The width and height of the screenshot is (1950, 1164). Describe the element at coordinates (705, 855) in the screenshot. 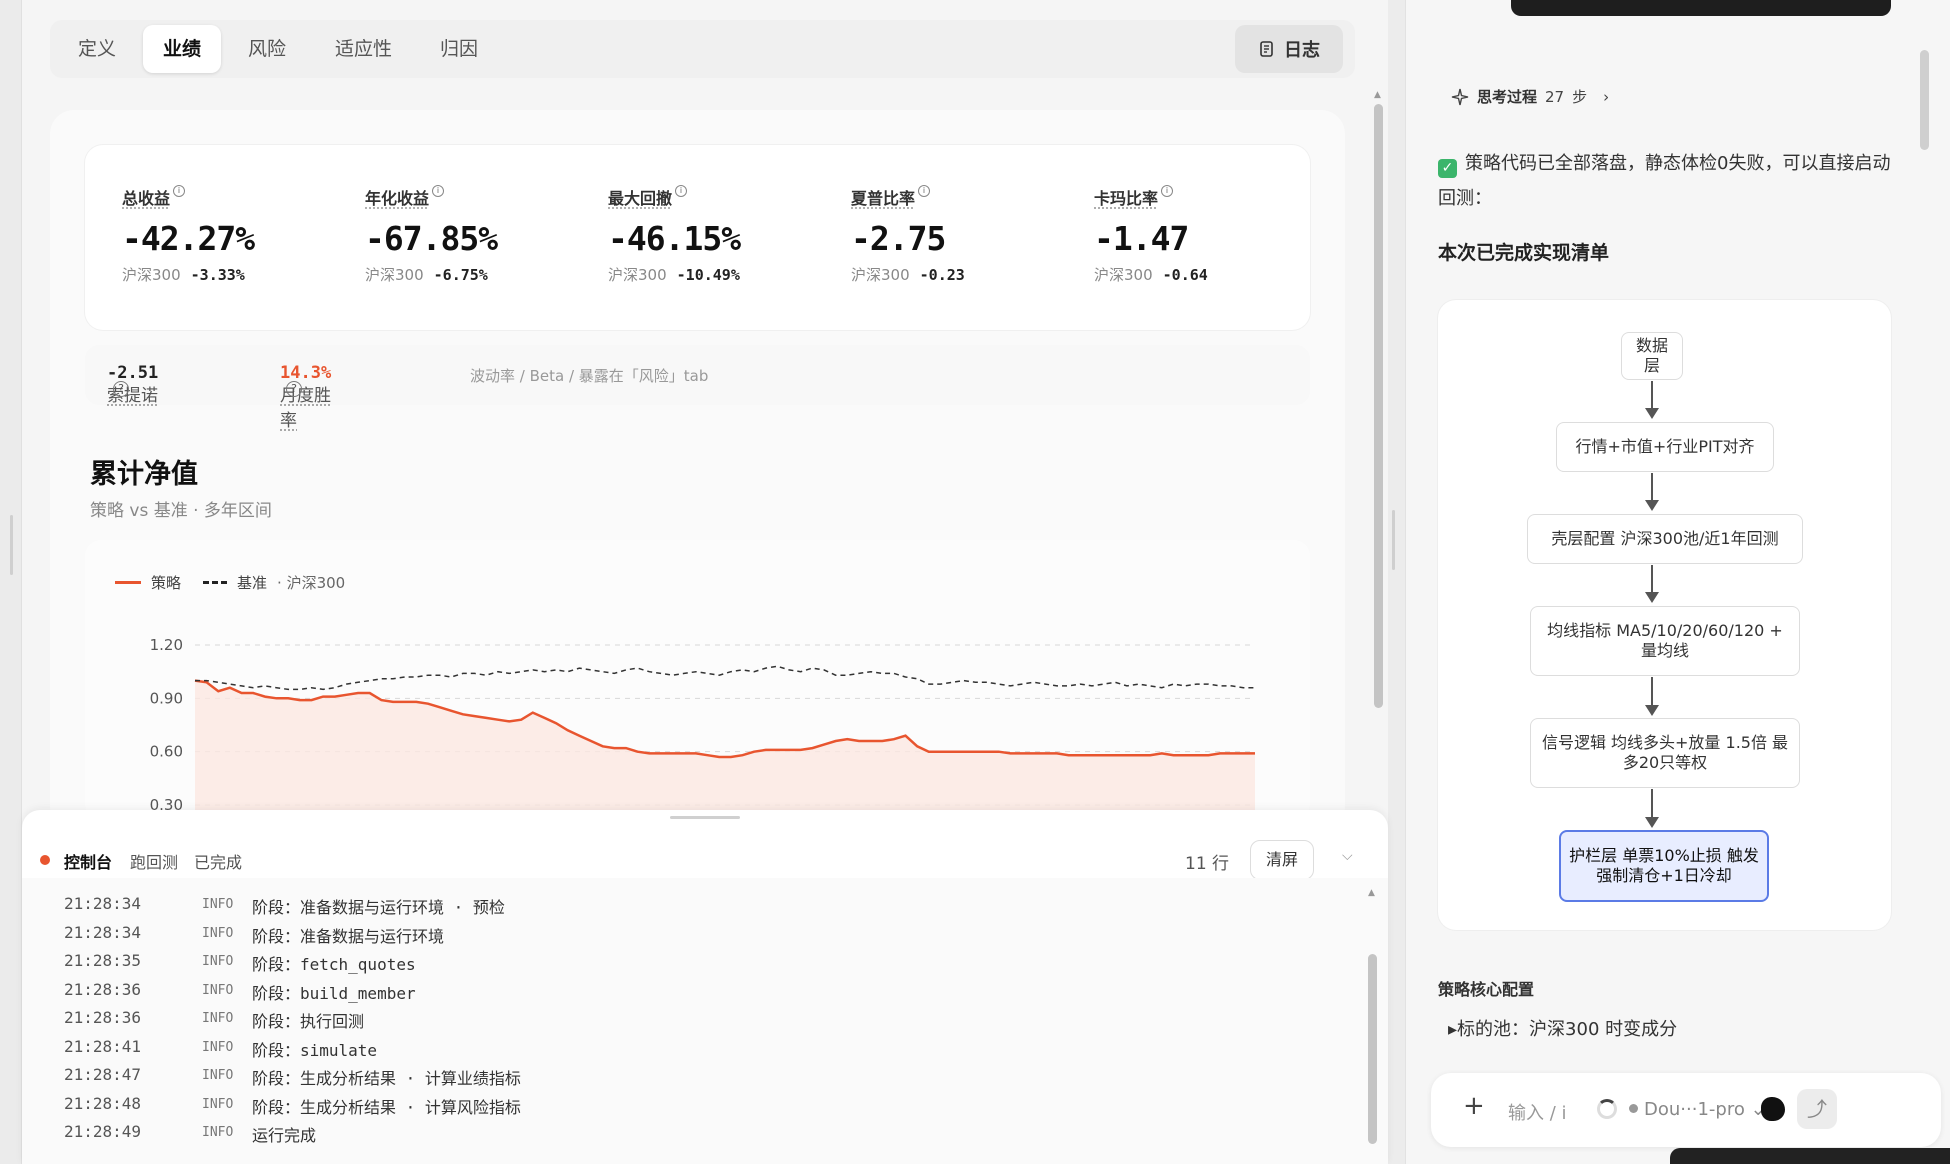

I see `console-header: 控制台 跑回测 已完成 11 行 清屏 ⌵` at that location.